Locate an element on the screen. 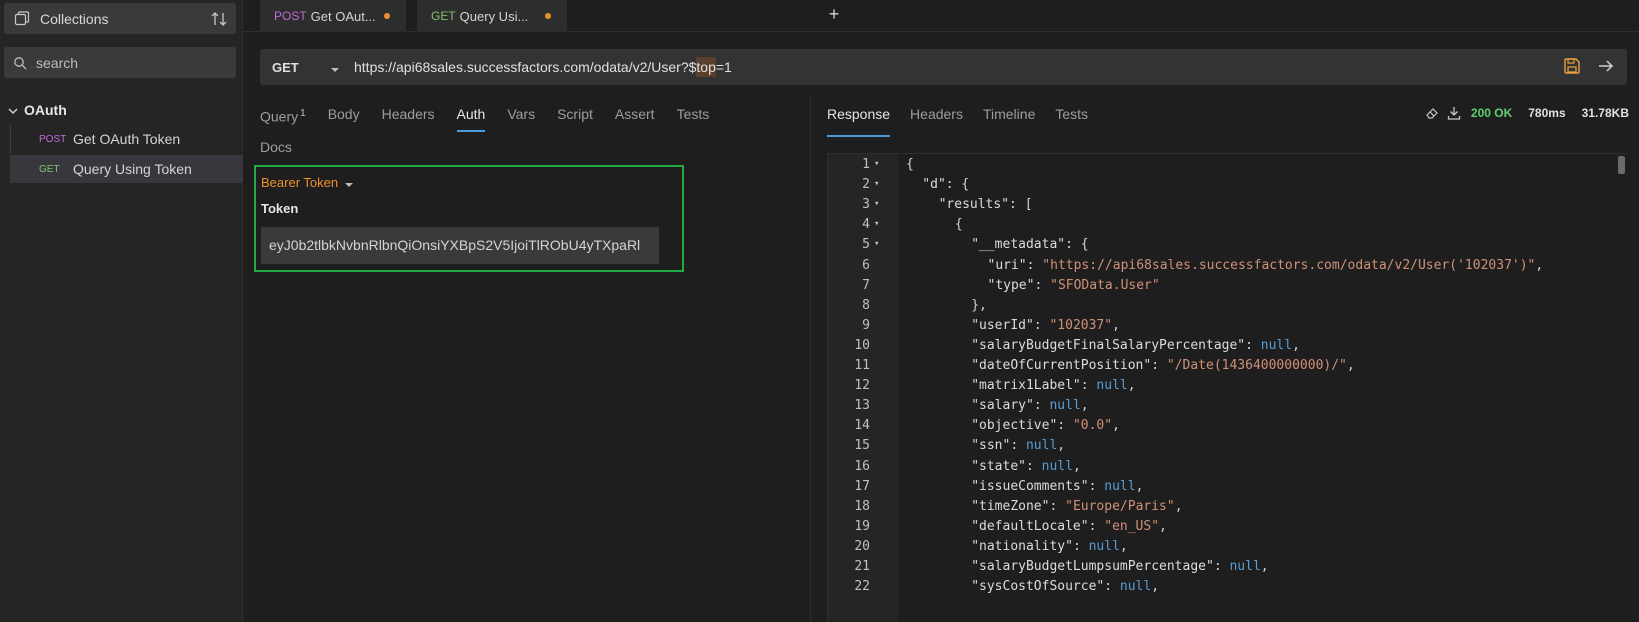 This screenshot has height=622, width=1639. tab-tests: Tests is located at coordinates (693, 118).